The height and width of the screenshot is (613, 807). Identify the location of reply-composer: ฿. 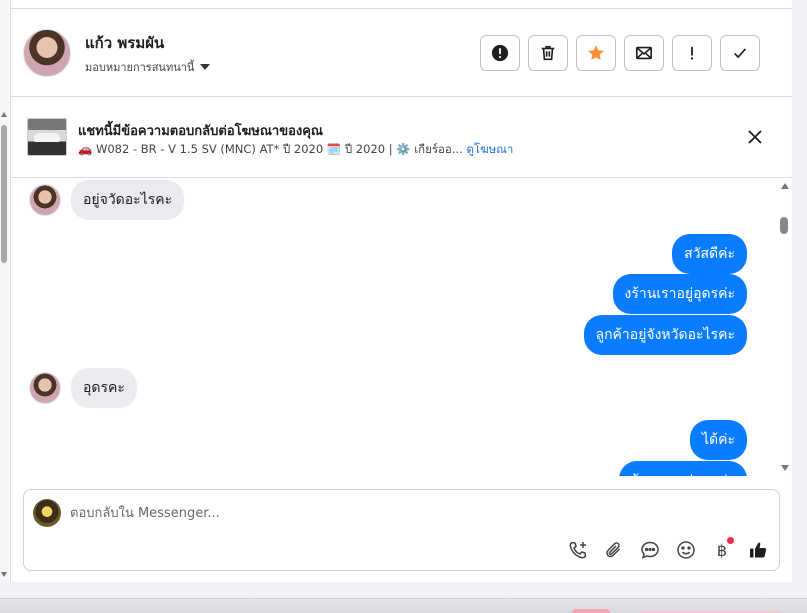
(401, 530).